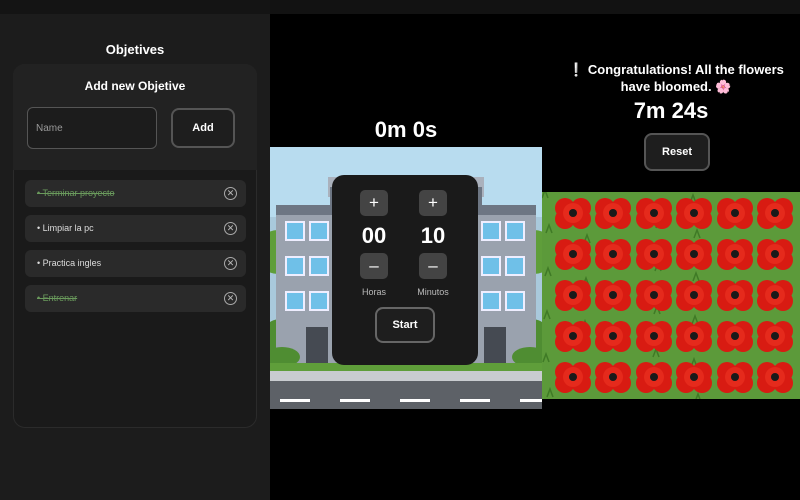 The image size is (800, 500). What do you see at coordinates (135, 86) in the screenshot?
I see `add-objective-title: Add new Objetive` at bounding box center [135, 86].